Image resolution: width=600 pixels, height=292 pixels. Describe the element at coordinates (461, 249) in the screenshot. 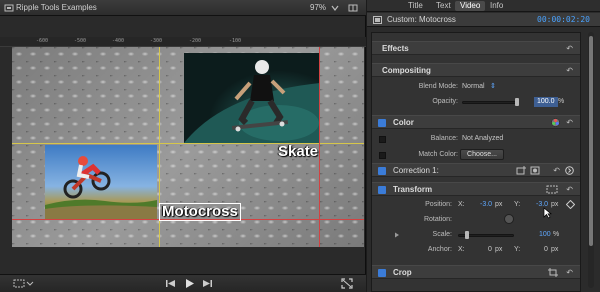

I see `anchor-x-label: X:` at that location.